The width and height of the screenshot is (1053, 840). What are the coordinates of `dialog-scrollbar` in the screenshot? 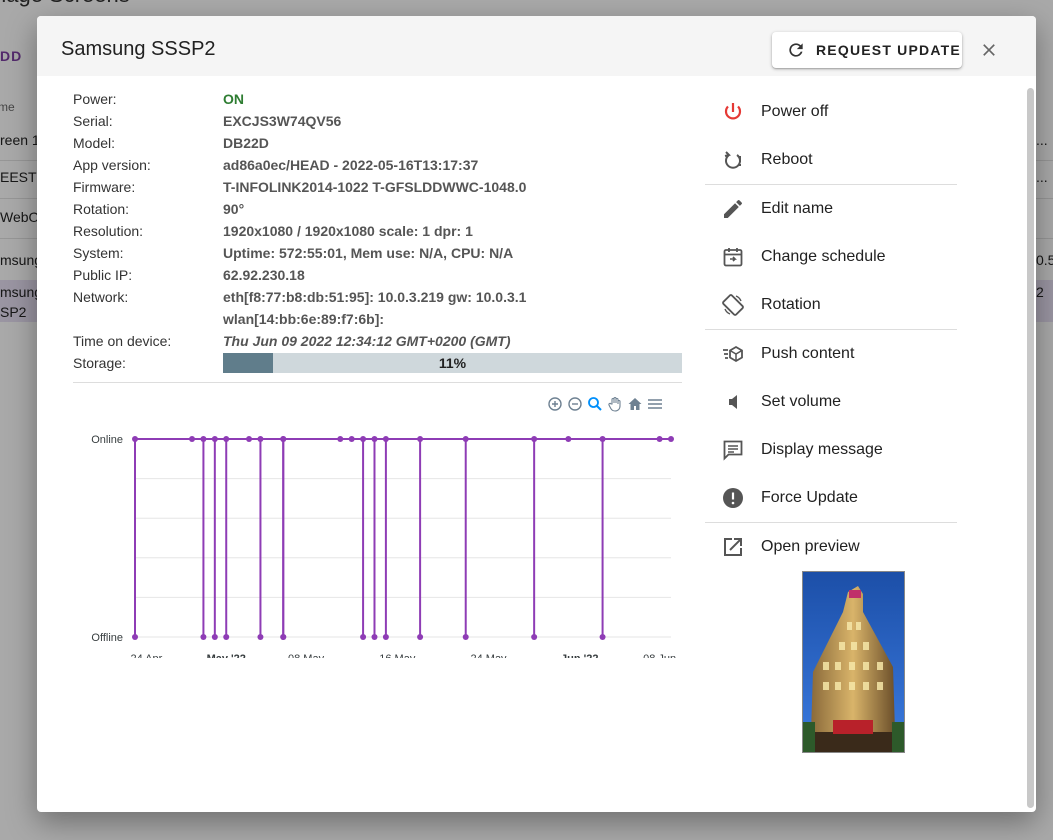 It's located at (1030, 448).